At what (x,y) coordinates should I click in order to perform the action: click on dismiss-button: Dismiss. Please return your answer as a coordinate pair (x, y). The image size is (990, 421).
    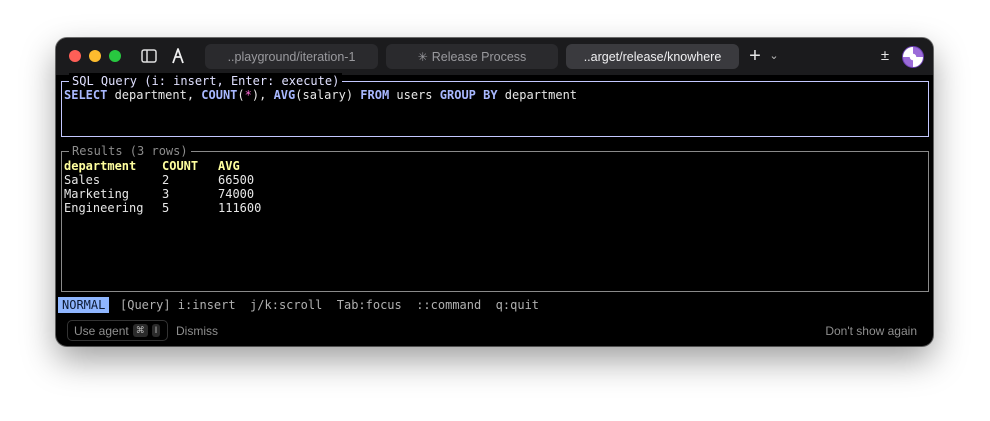
    Looking at the image, I should click on (197, 331).